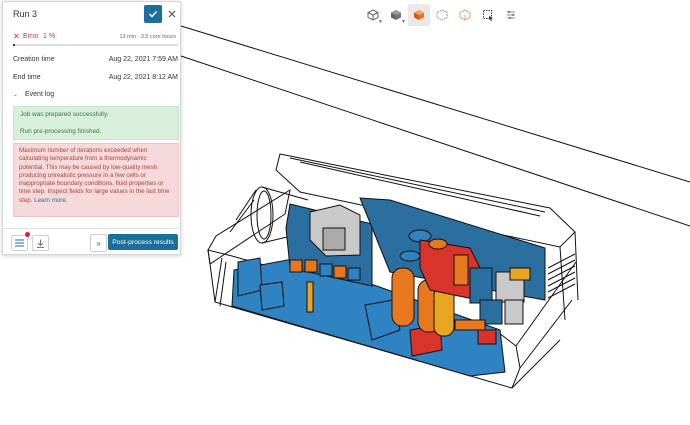  I want to click on status-row: ✕ Error 1 % 13 min · 3.5 core hours, so click(95, 37).